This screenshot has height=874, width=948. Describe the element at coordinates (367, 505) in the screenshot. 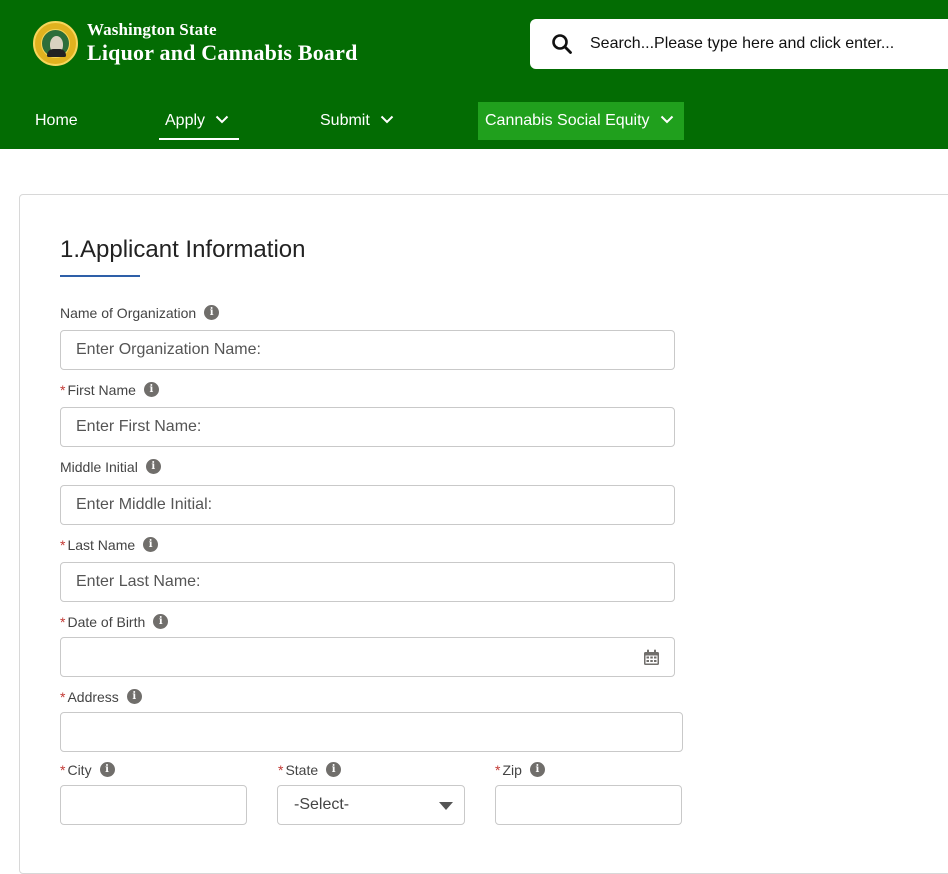

I see `middle-initial-input` at that location.